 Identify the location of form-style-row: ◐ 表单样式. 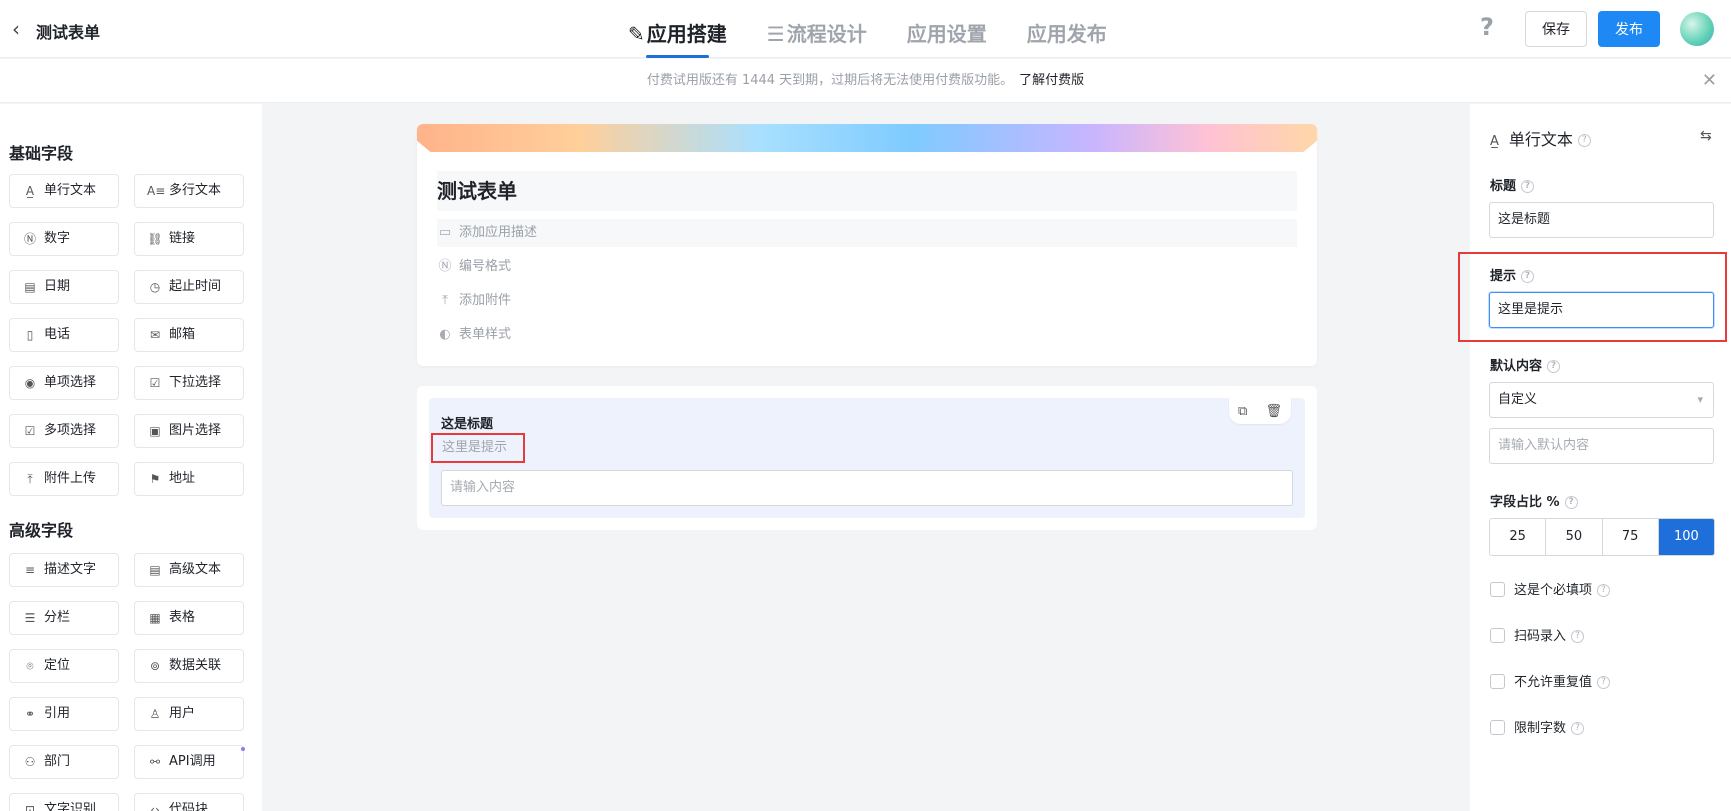
(867, 335).